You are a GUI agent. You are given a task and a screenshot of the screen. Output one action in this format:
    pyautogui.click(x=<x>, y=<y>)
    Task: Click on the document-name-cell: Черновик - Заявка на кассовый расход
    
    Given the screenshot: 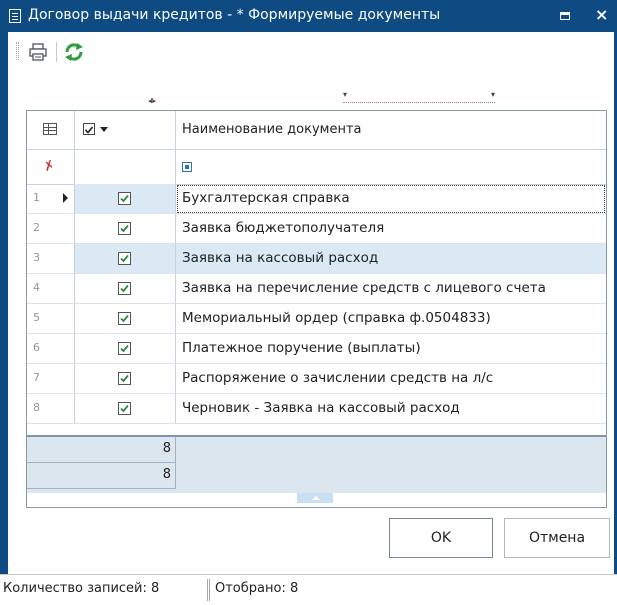 What is the action you would take?
    pyautogui.click(x=391, y=409)
    